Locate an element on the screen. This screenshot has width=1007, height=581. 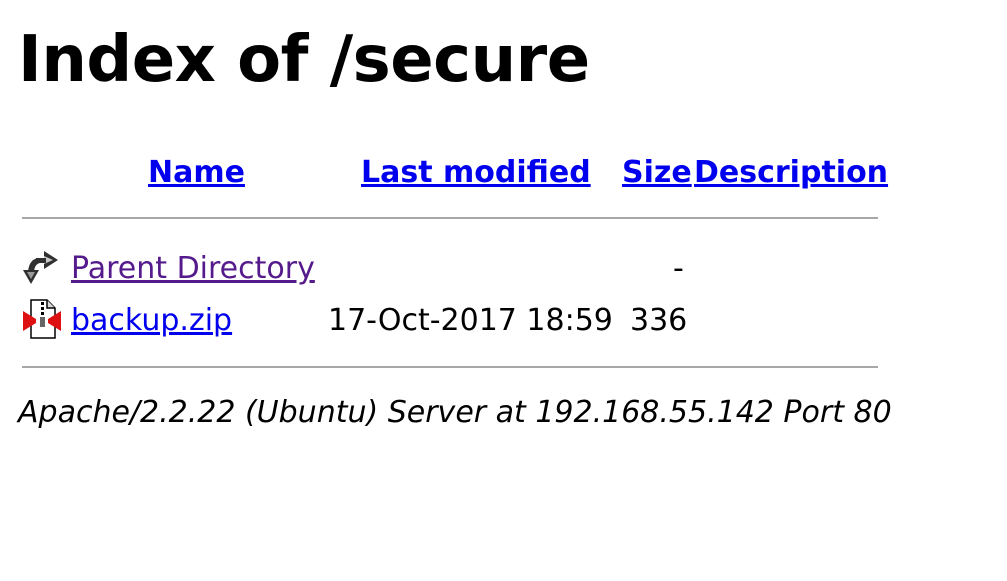
backup-zip-size: 336 is located at coordinates (659, 320).